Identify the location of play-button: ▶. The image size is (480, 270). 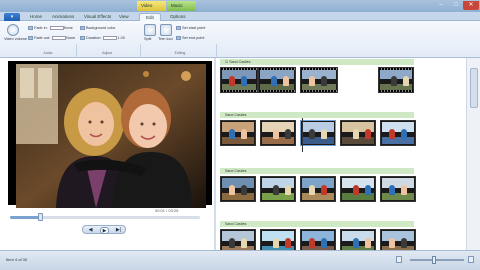
(104, 230).